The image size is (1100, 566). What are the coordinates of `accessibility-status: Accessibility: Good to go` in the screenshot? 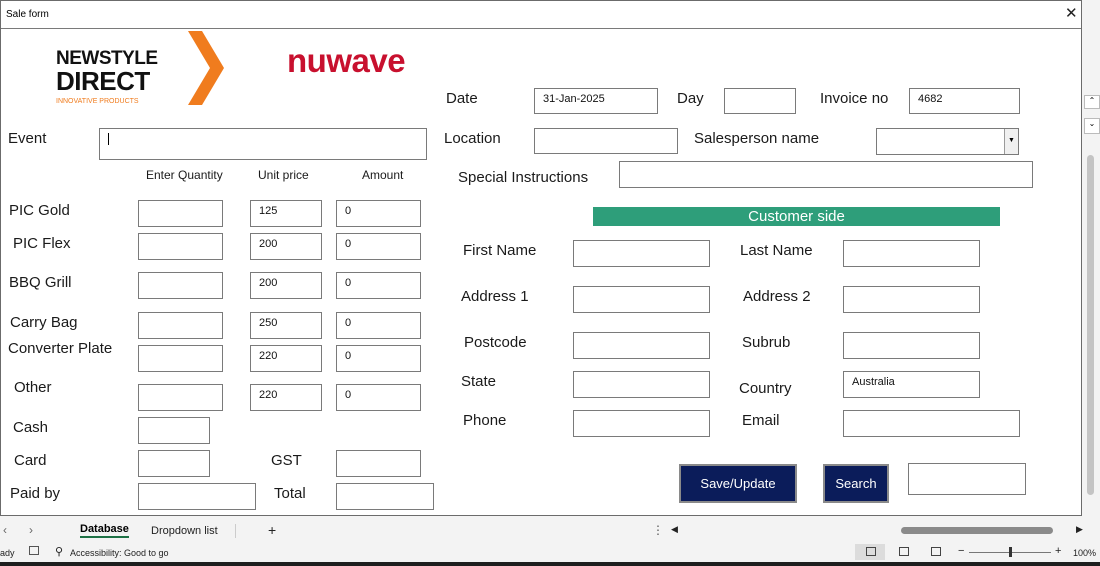 It's located at (119, 553).